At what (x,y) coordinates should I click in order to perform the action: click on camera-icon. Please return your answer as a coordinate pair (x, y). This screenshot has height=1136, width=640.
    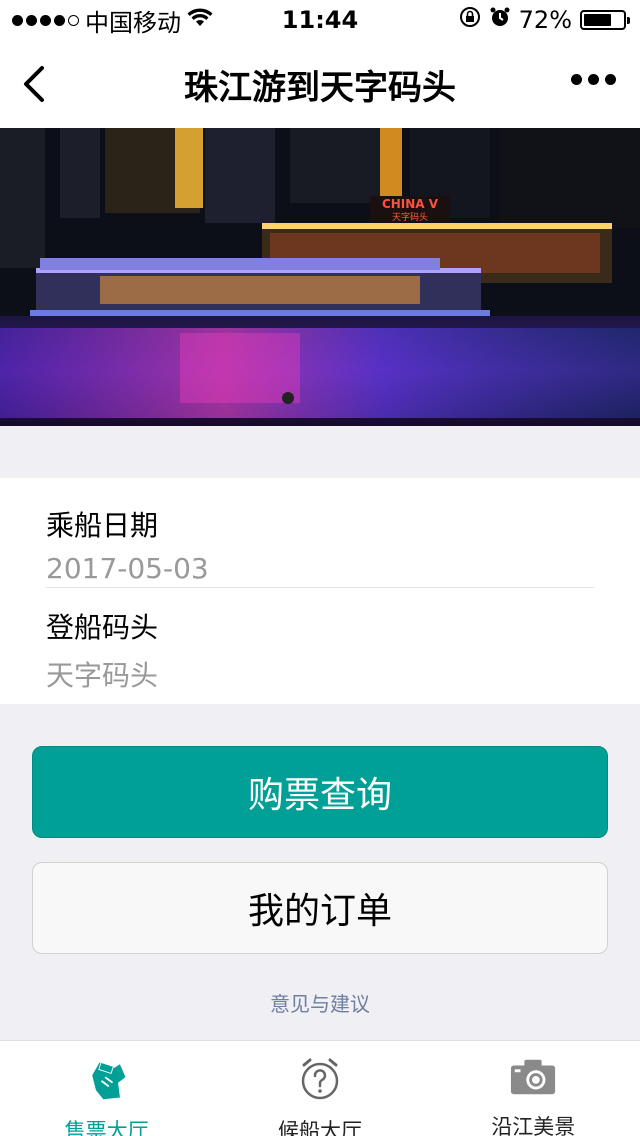
    Looking at the image, I should click on (533, 1077).